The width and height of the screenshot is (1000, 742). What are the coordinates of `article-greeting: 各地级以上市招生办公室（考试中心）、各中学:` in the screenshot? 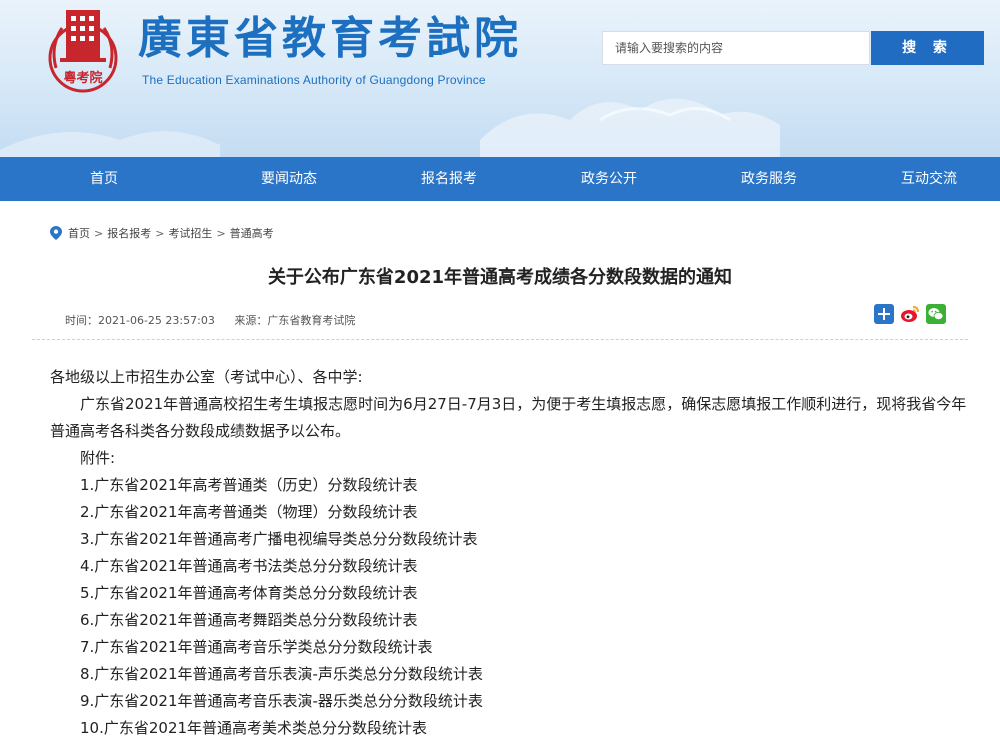 It's located at (206, 377).